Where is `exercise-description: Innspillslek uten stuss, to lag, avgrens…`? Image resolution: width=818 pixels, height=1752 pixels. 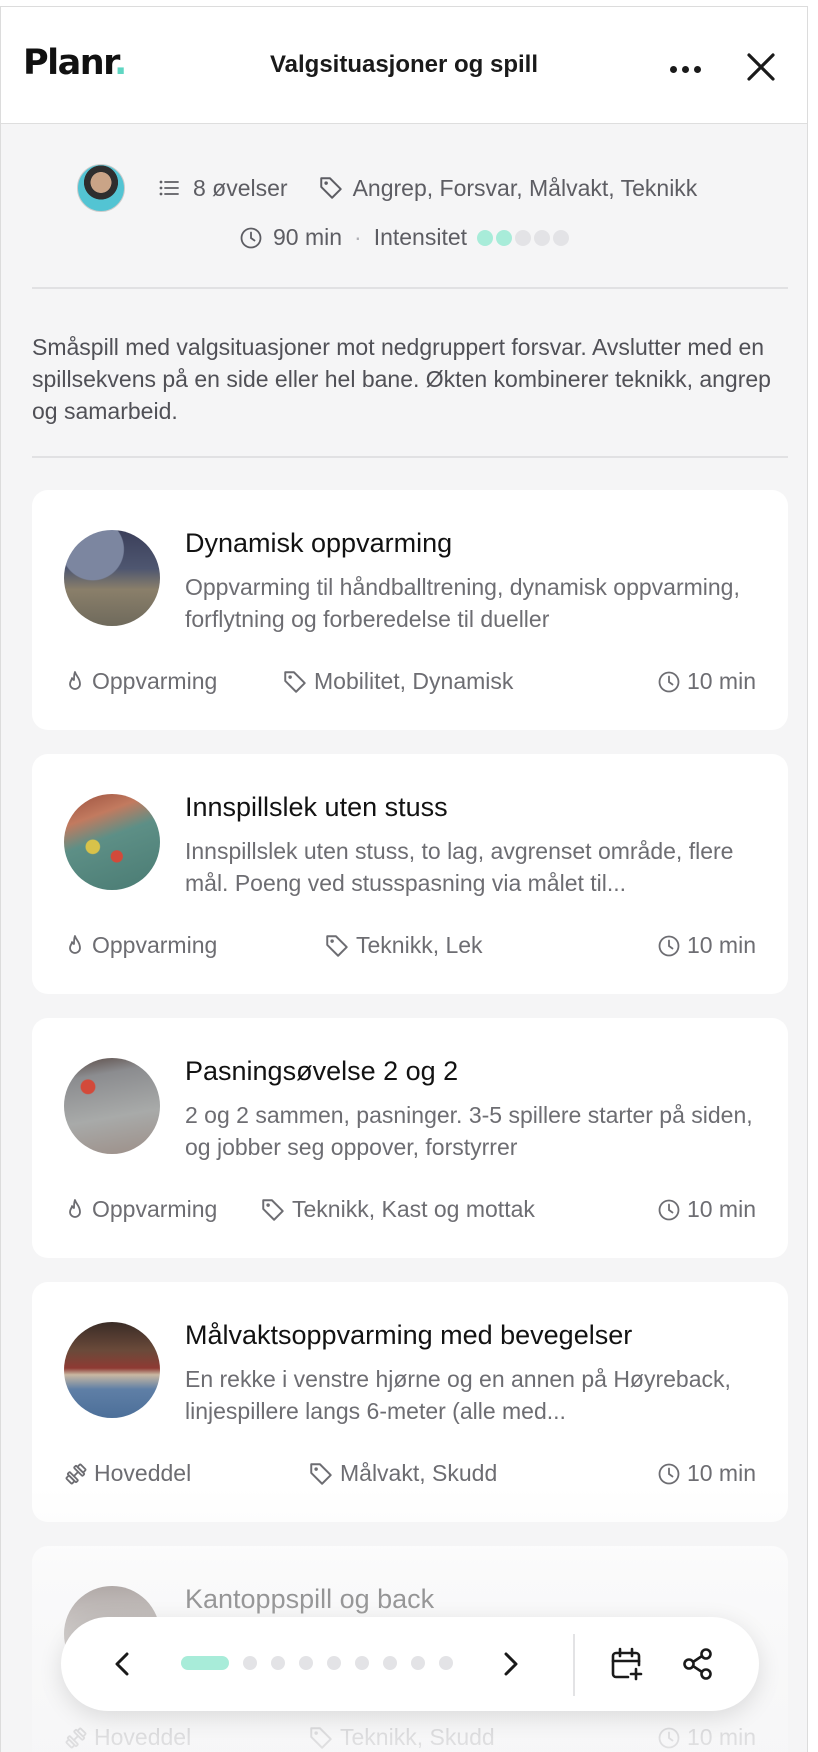
exercise-description: Innspillslek uten stuss, to lag, avgrens… is located at coordinates (459, 867).